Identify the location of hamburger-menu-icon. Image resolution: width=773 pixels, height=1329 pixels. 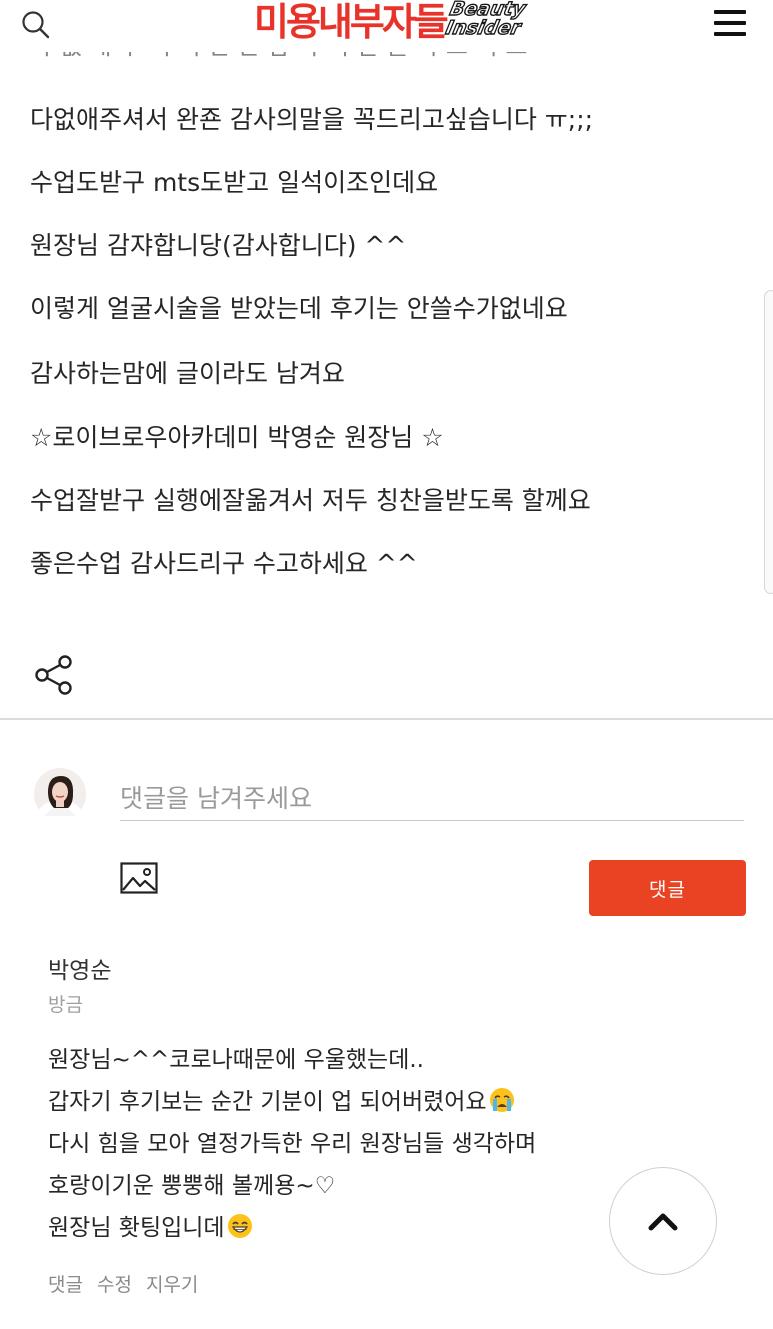
(730, 23).